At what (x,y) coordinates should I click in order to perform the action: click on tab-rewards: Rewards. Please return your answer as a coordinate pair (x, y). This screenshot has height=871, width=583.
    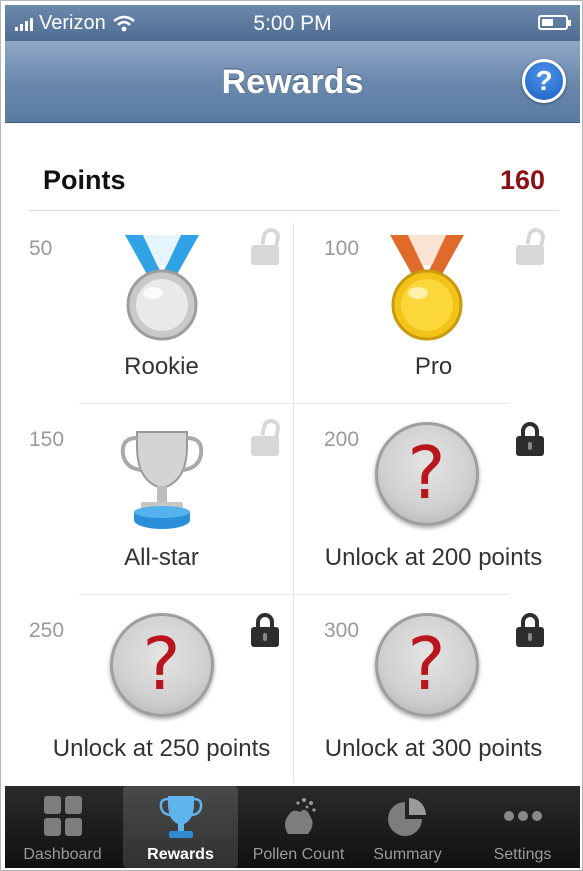
    Looking at the image, I should click on (180, 827).